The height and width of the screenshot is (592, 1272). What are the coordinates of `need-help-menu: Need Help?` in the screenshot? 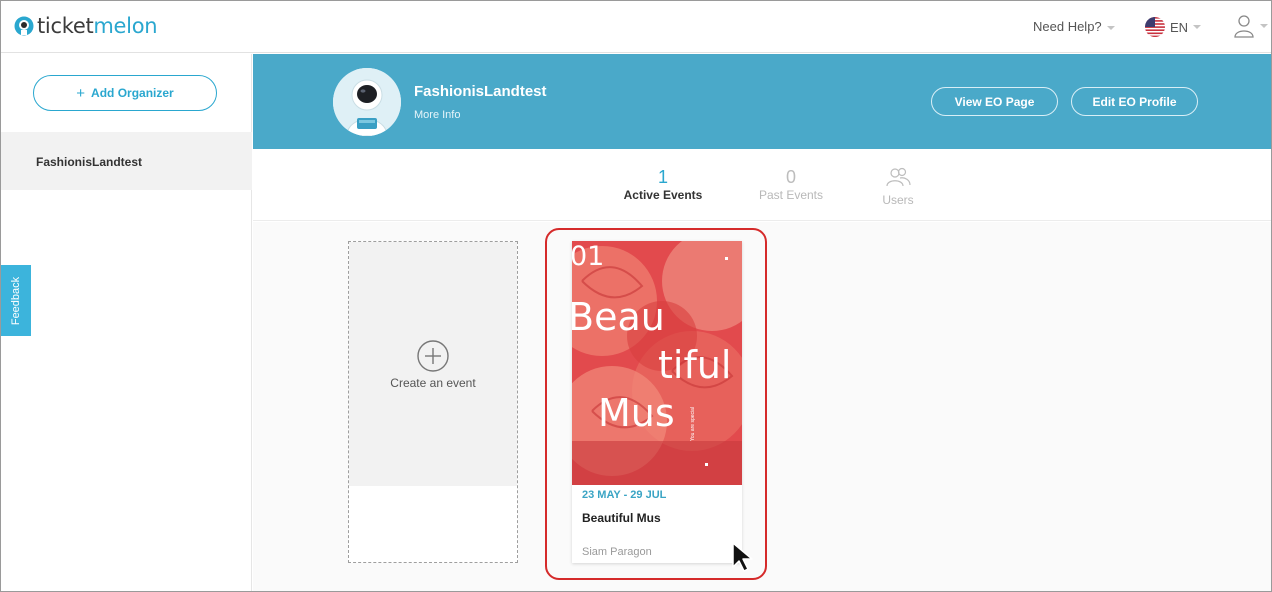 It's located at (1074, 26).